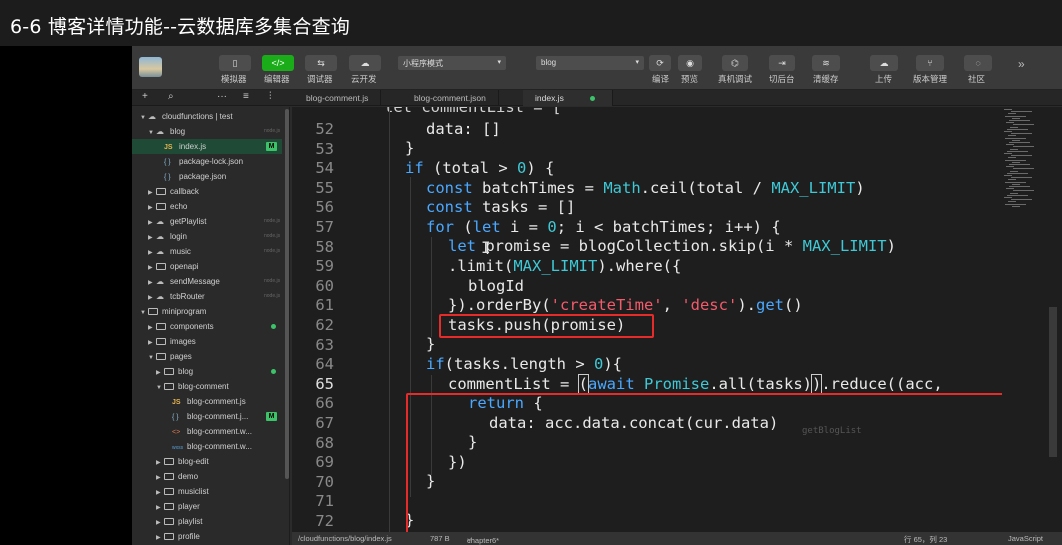 Image resolution: width=1062 pixels, height=545 pixels. I want to click on tree-item: ▶ blog-edit, so click(207, 461).